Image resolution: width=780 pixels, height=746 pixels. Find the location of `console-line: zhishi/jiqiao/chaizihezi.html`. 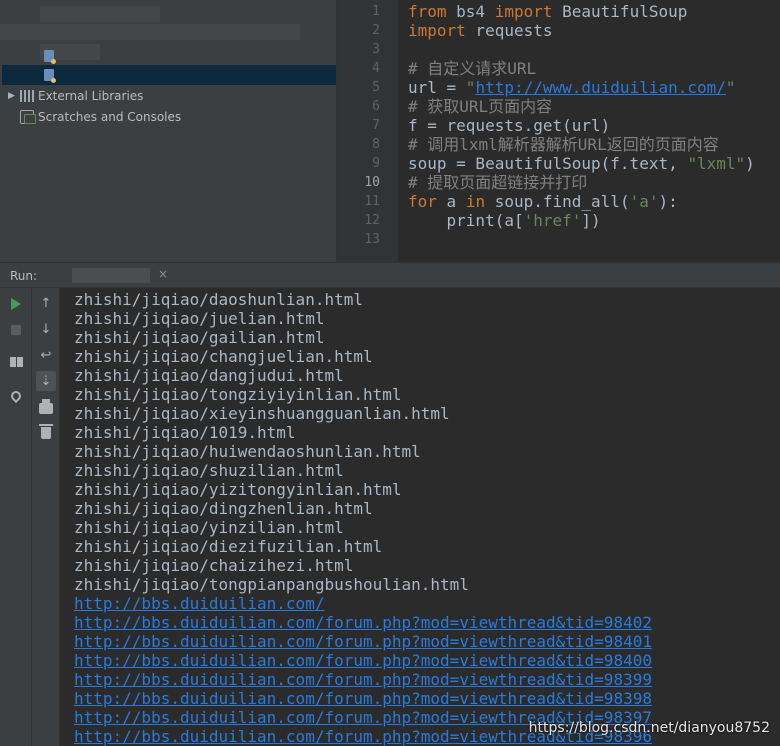

console-line: zhishi/jiqiao/chaizihezi.html is located at coordinates (214, 565).